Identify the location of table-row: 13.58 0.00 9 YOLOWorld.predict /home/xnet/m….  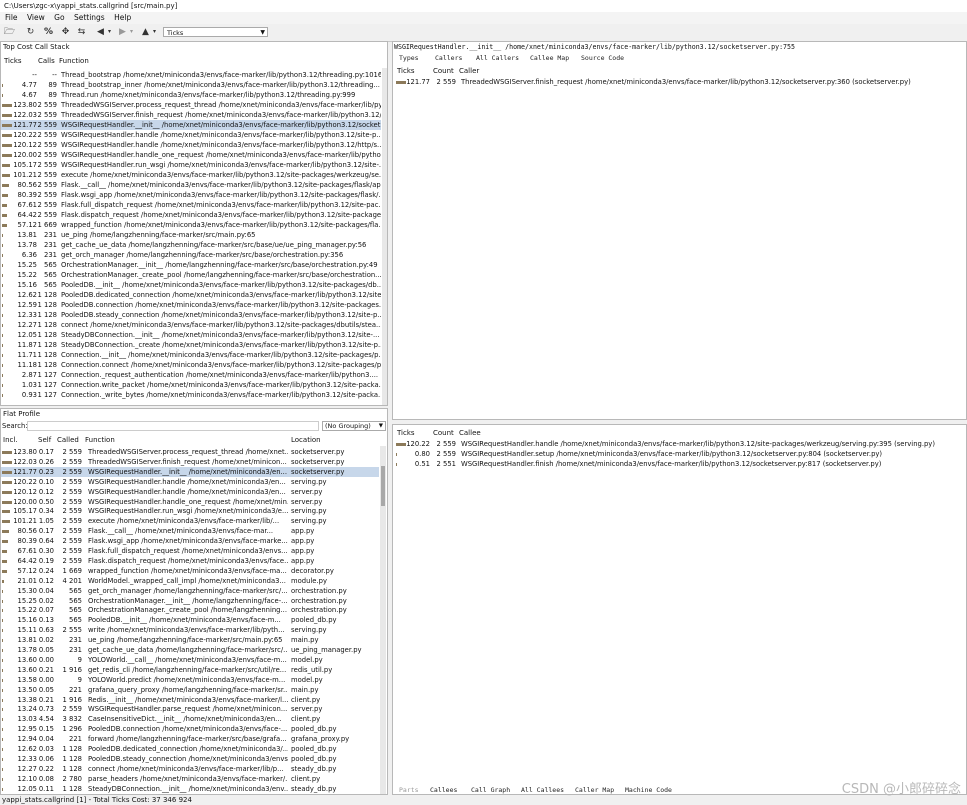
(190, 680).